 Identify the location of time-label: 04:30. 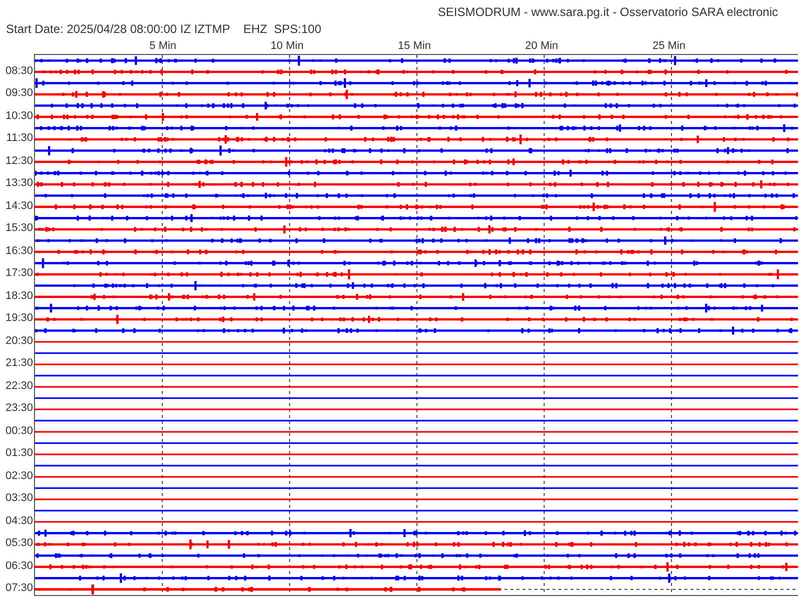
(19, 521).